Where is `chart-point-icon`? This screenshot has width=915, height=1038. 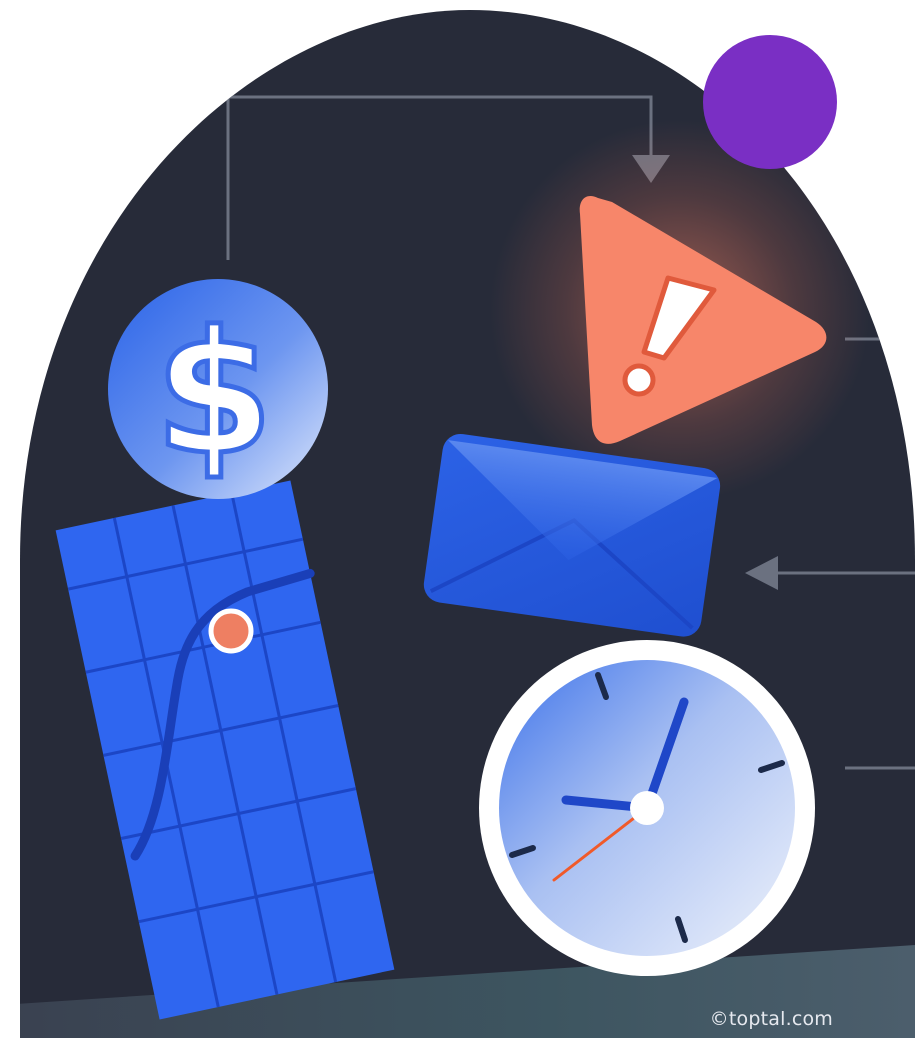 chart-point-icon is located at coordinates (231, 631).